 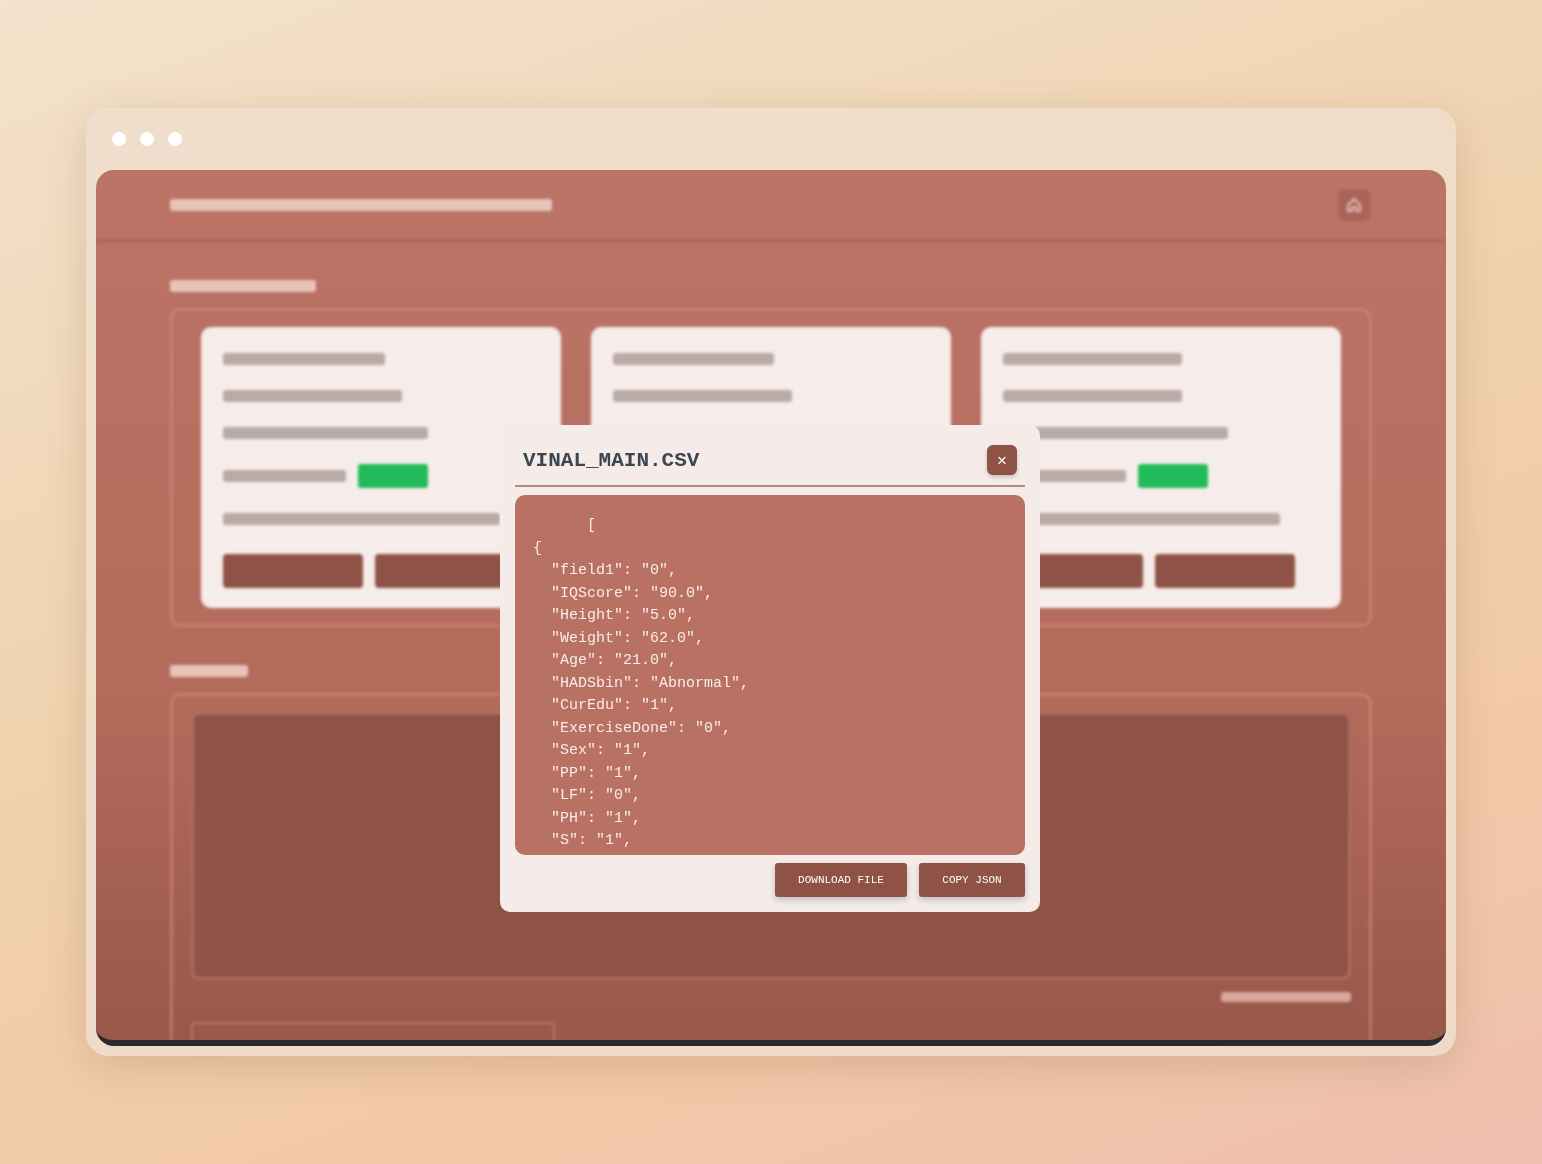 I want to click on dialog-title: VINAL_MAIN.CSV, so click(x=611, y=460).